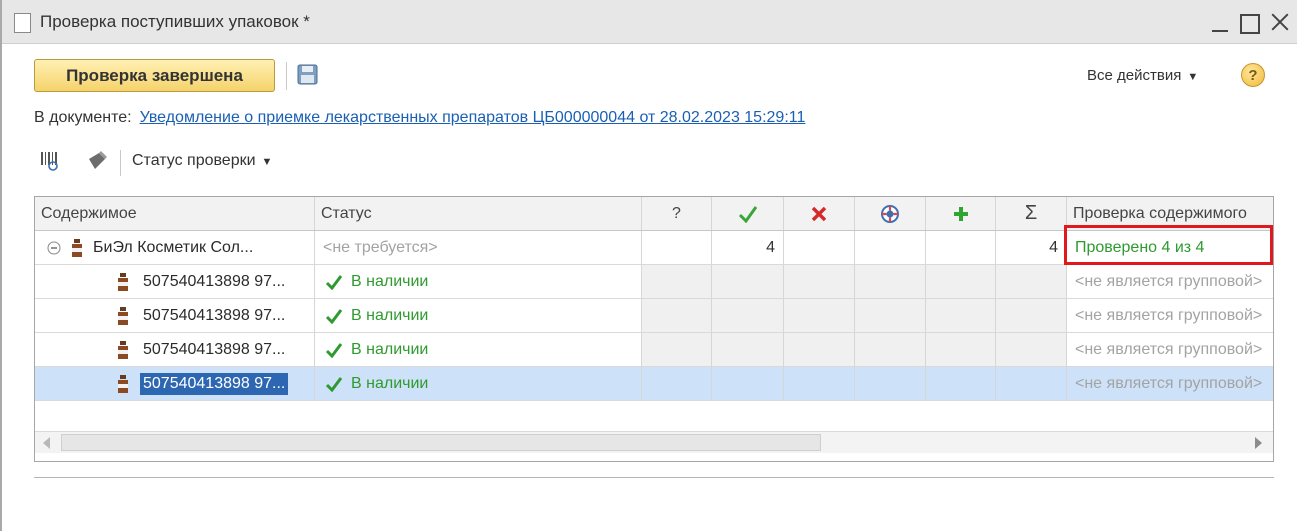 This screenshot has height=531, width=1297. What do you see at coordinates (1142, 75) in the screenshot?
I see `all-actions-menu: Все действия ▼` at bounding box center [1142, 75].